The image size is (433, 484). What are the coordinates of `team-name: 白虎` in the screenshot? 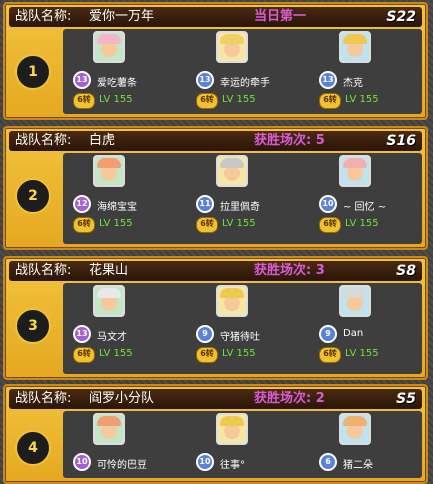 It's located at (102, 140).